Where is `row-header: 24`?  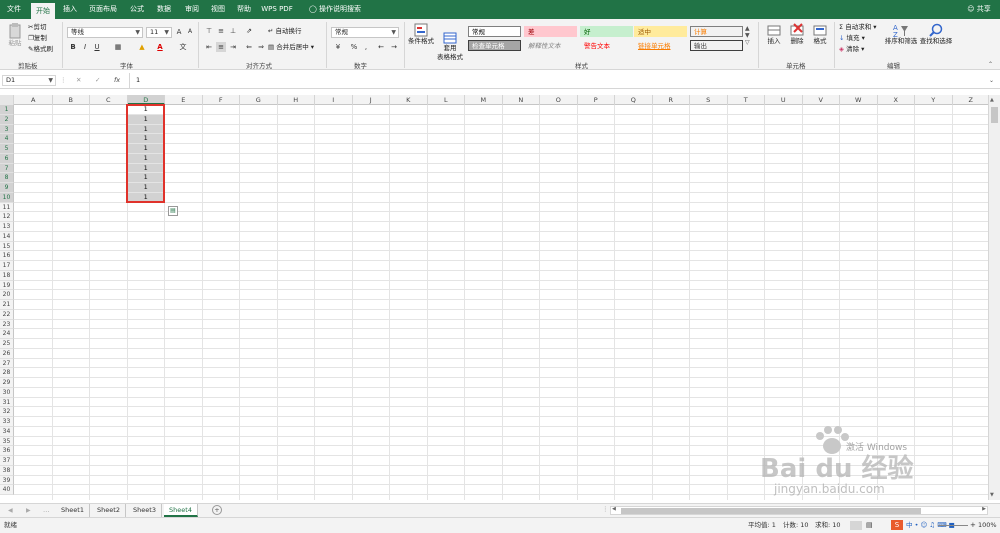
row-header: 24 is located at coordinates (7, 334).